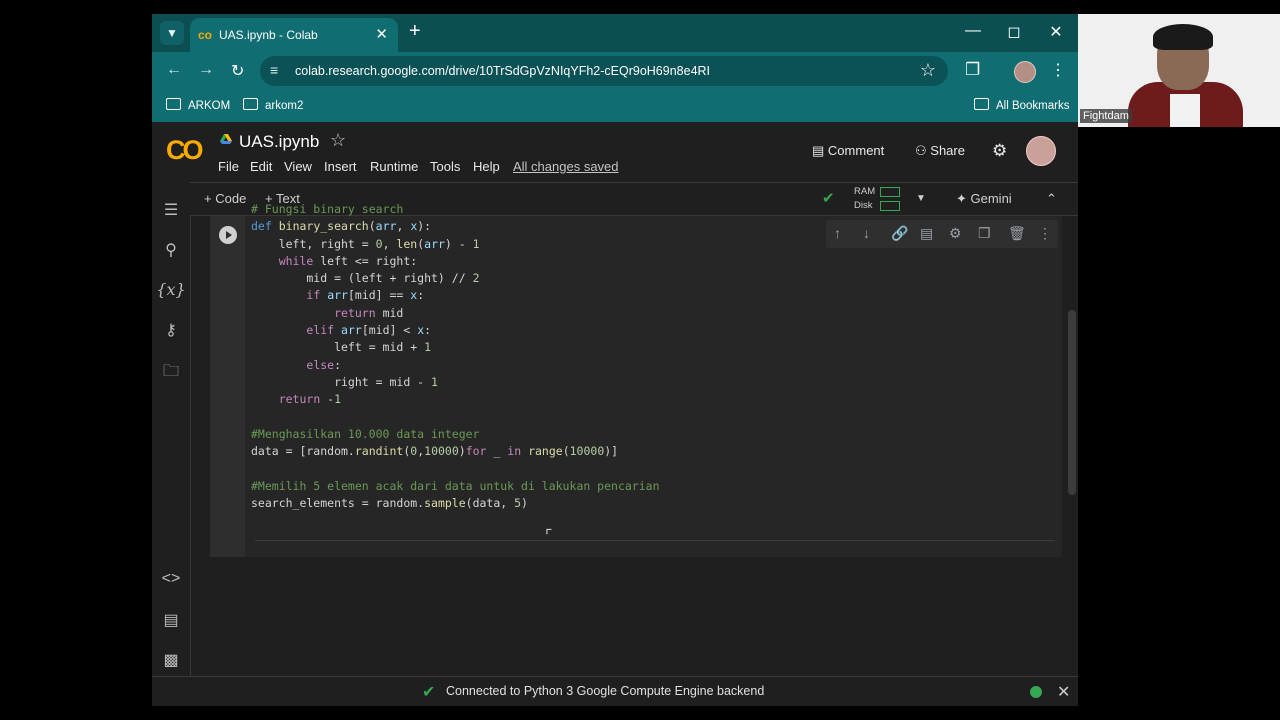 Image resolution: width=1280 pixels, height=720 pixels. Describe the element at coordinates (1179, 70) in the screenshot. I see `webcam-overlay: Fightdam` at that location.